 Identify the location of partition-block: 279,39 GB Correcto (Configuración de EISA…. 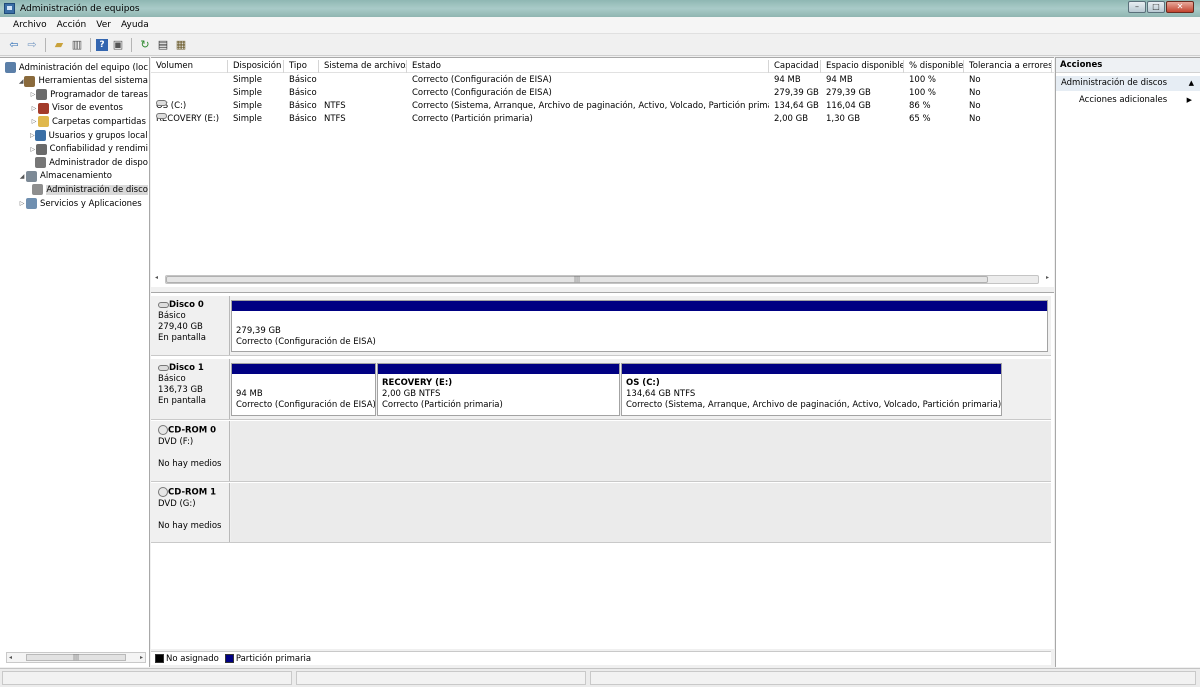
(639, 326).